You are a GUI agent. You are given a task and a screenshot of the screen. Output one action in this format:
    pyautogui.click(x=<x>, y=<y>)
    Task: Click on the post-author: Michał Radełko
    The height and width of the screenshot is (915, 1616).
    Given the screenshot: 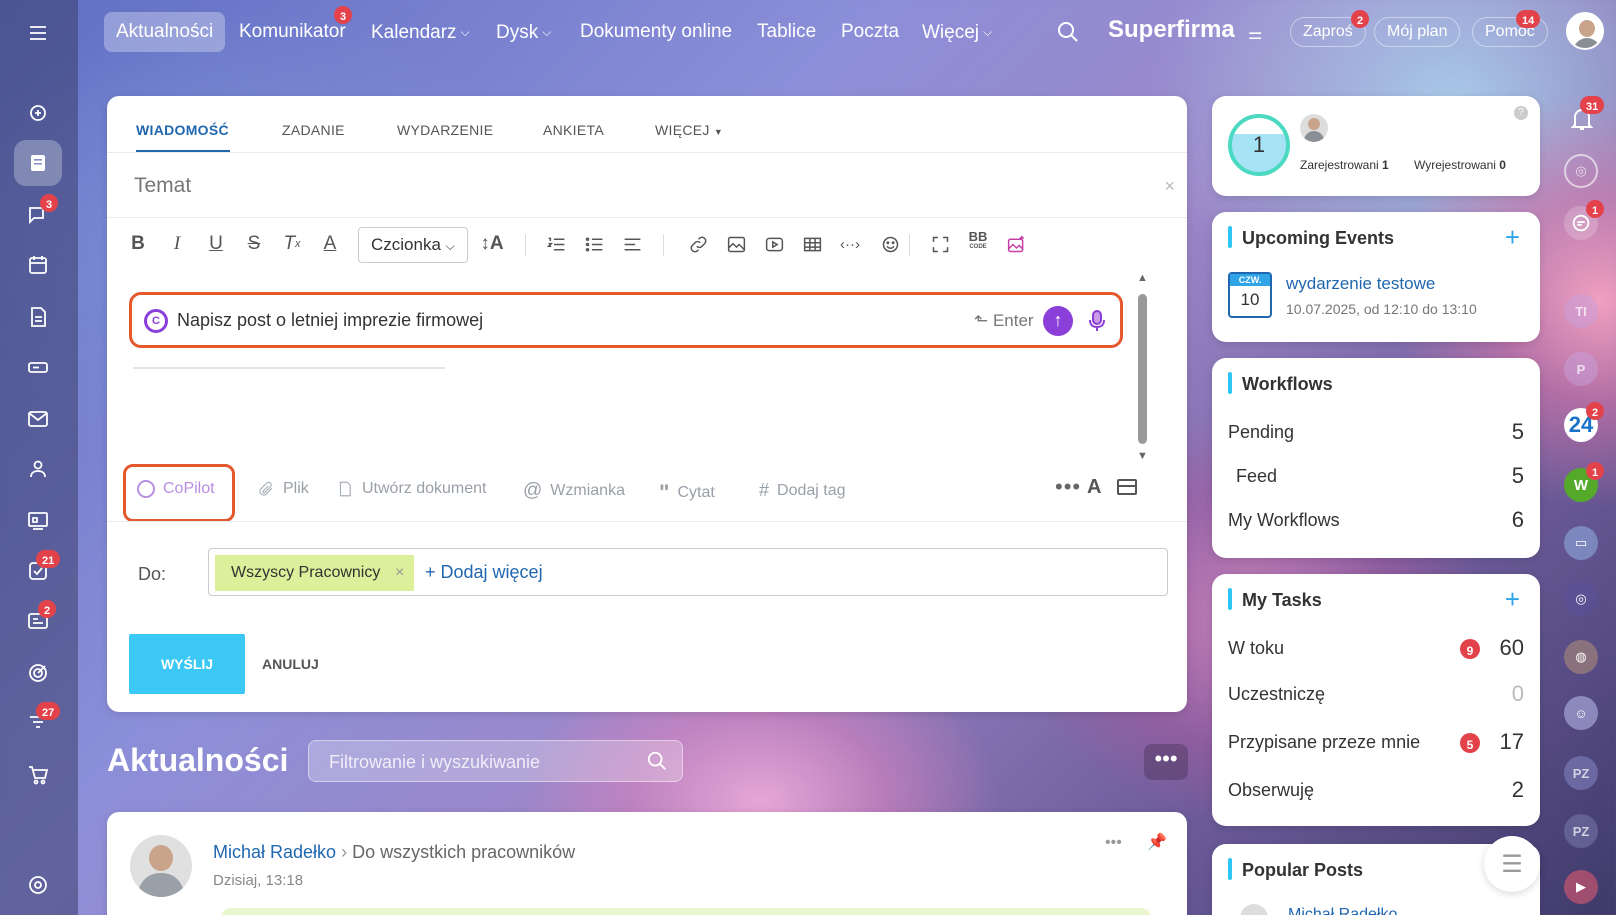 What is the action you would take?
    pyautogui.click(x=274, y=852)
    